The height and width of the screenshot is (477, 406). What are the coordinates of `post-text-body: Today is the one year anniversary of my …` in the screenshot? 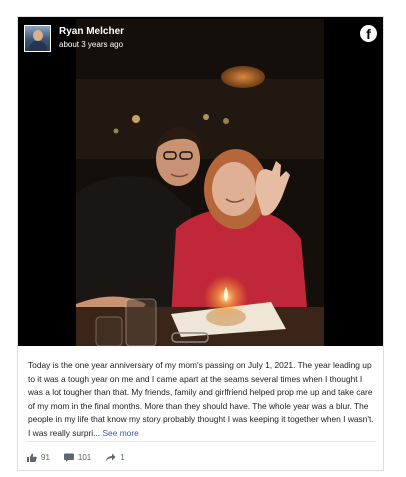 It's located at (201, 399).